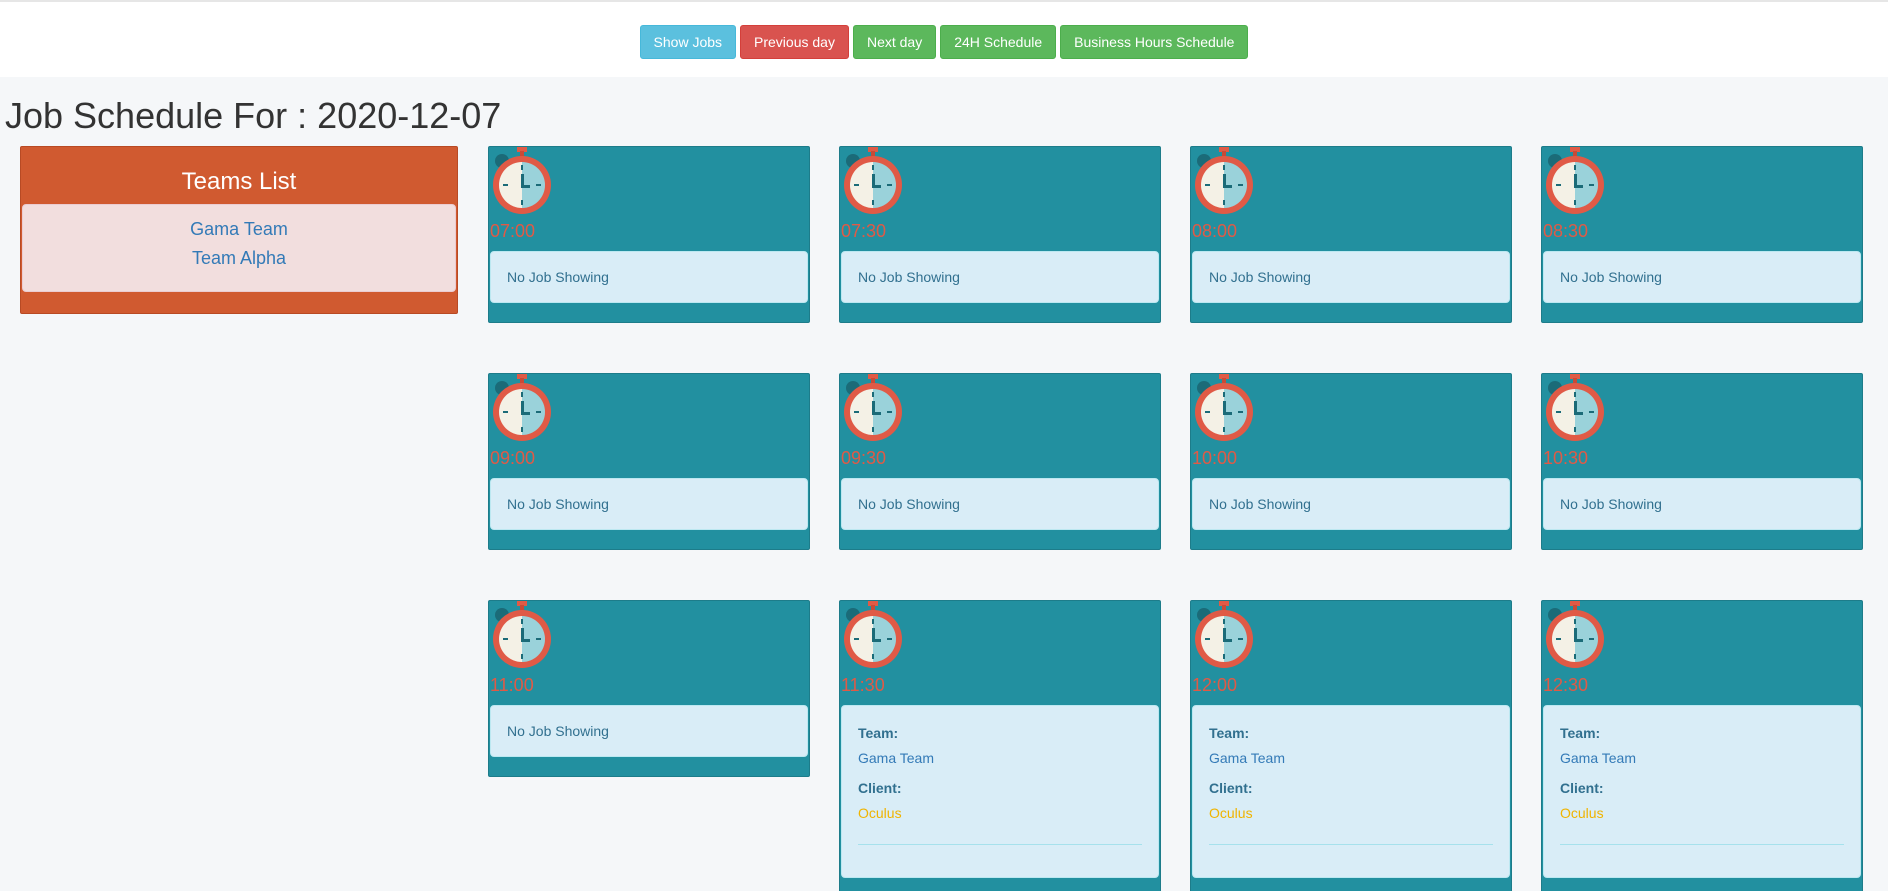 This screenshot has width=1888, height=891. What do you see at coordinates (688, 42) in the screenshot?
I see `show-jobs-button: Show Jobs` at bounding box center [688, 42].